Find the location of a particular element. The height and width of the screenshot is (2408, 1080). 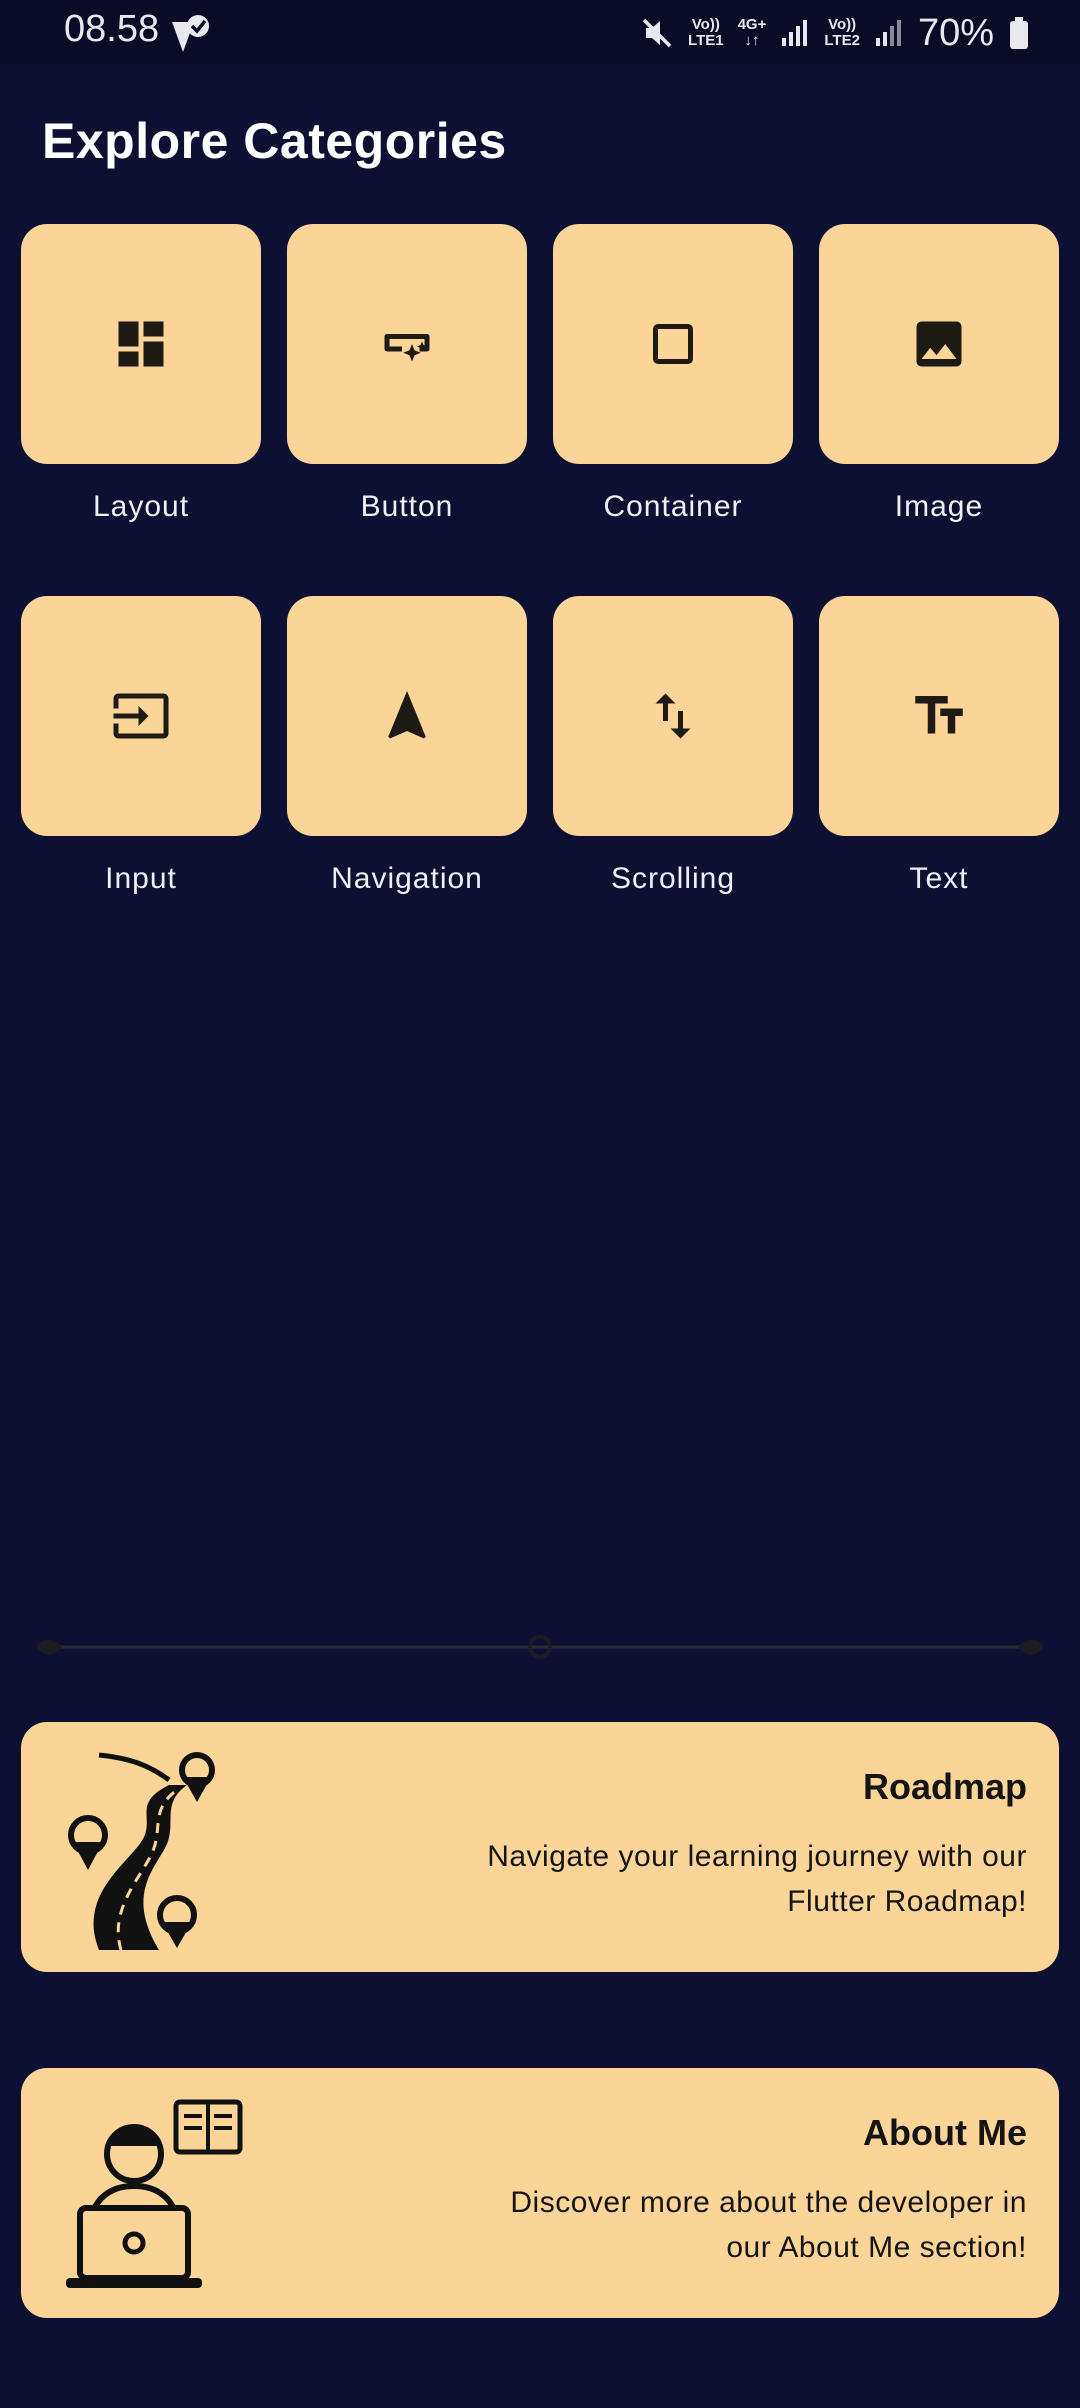

dashboard-icon is located at coordinates (141, 344).